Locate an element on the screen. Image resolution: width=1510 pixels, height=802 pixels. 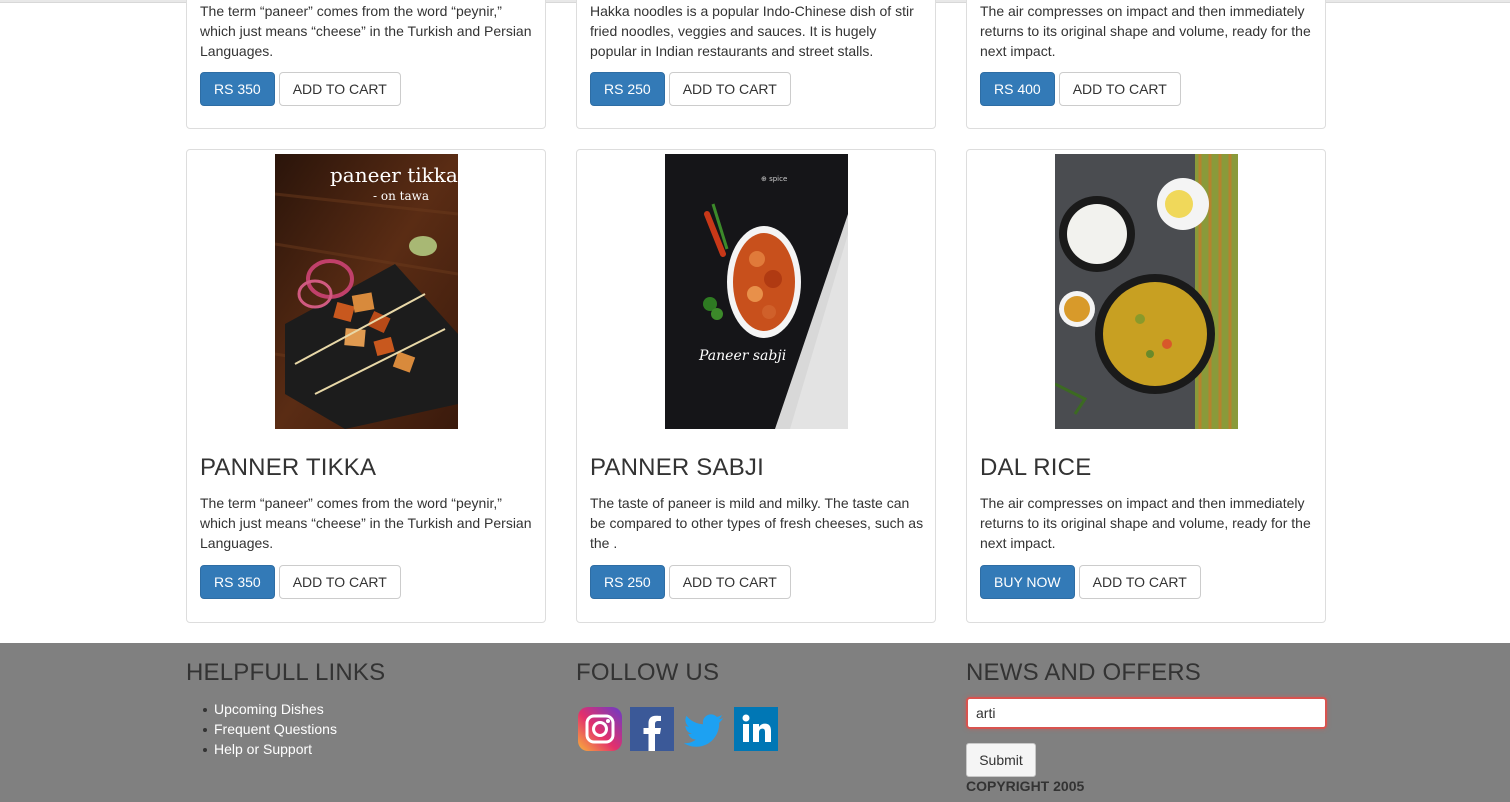
product-actions: RS 400 ADD TO CART is located at coordinates (1080, 89).